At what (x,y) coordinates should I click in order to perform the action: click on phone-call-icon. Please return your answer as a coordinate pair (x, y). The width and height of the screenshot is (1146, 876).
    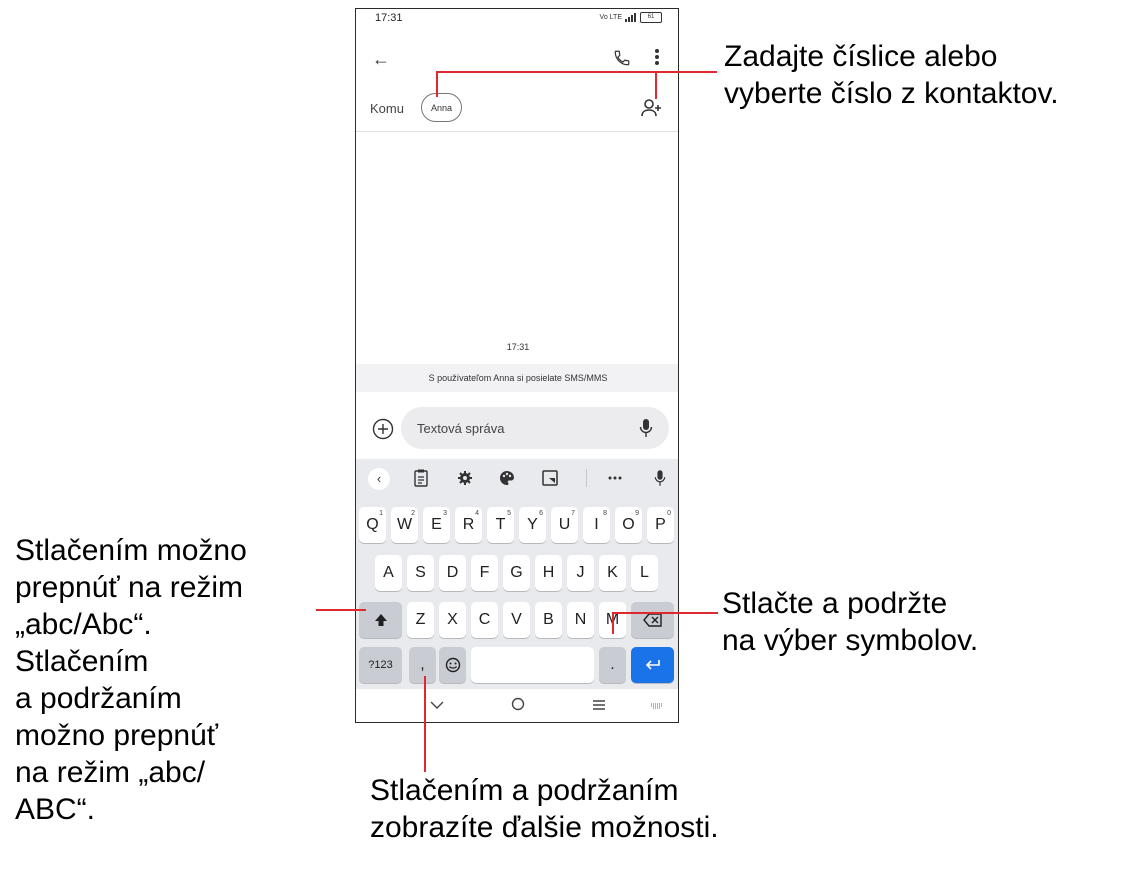
    Looking at the image, I should click on (622, 58).